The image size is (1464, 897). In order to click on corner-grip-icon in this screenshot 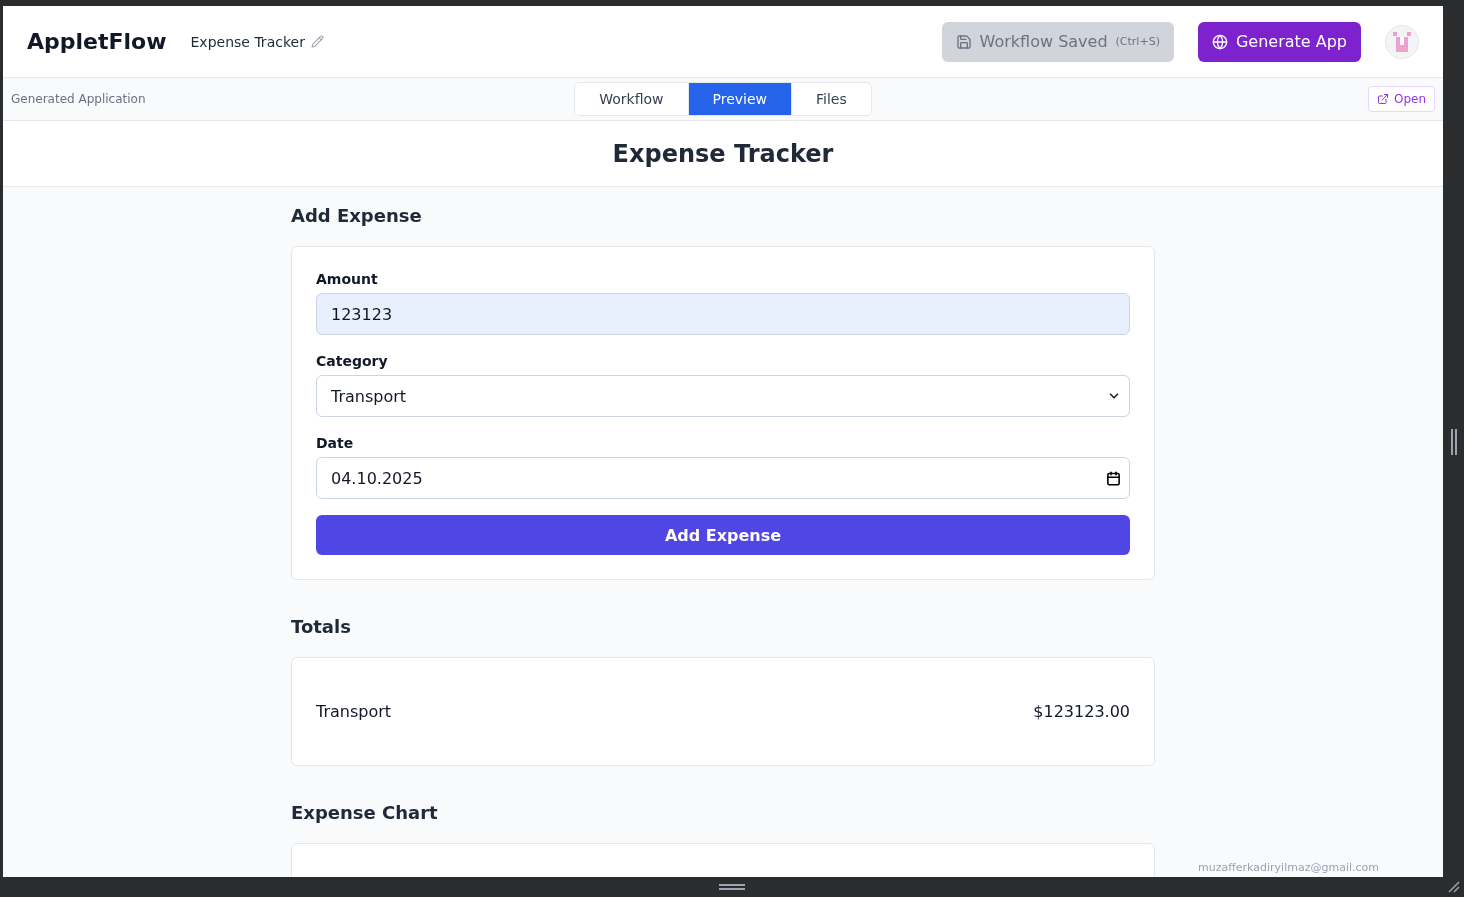, I will do `click(1454, 887)`.